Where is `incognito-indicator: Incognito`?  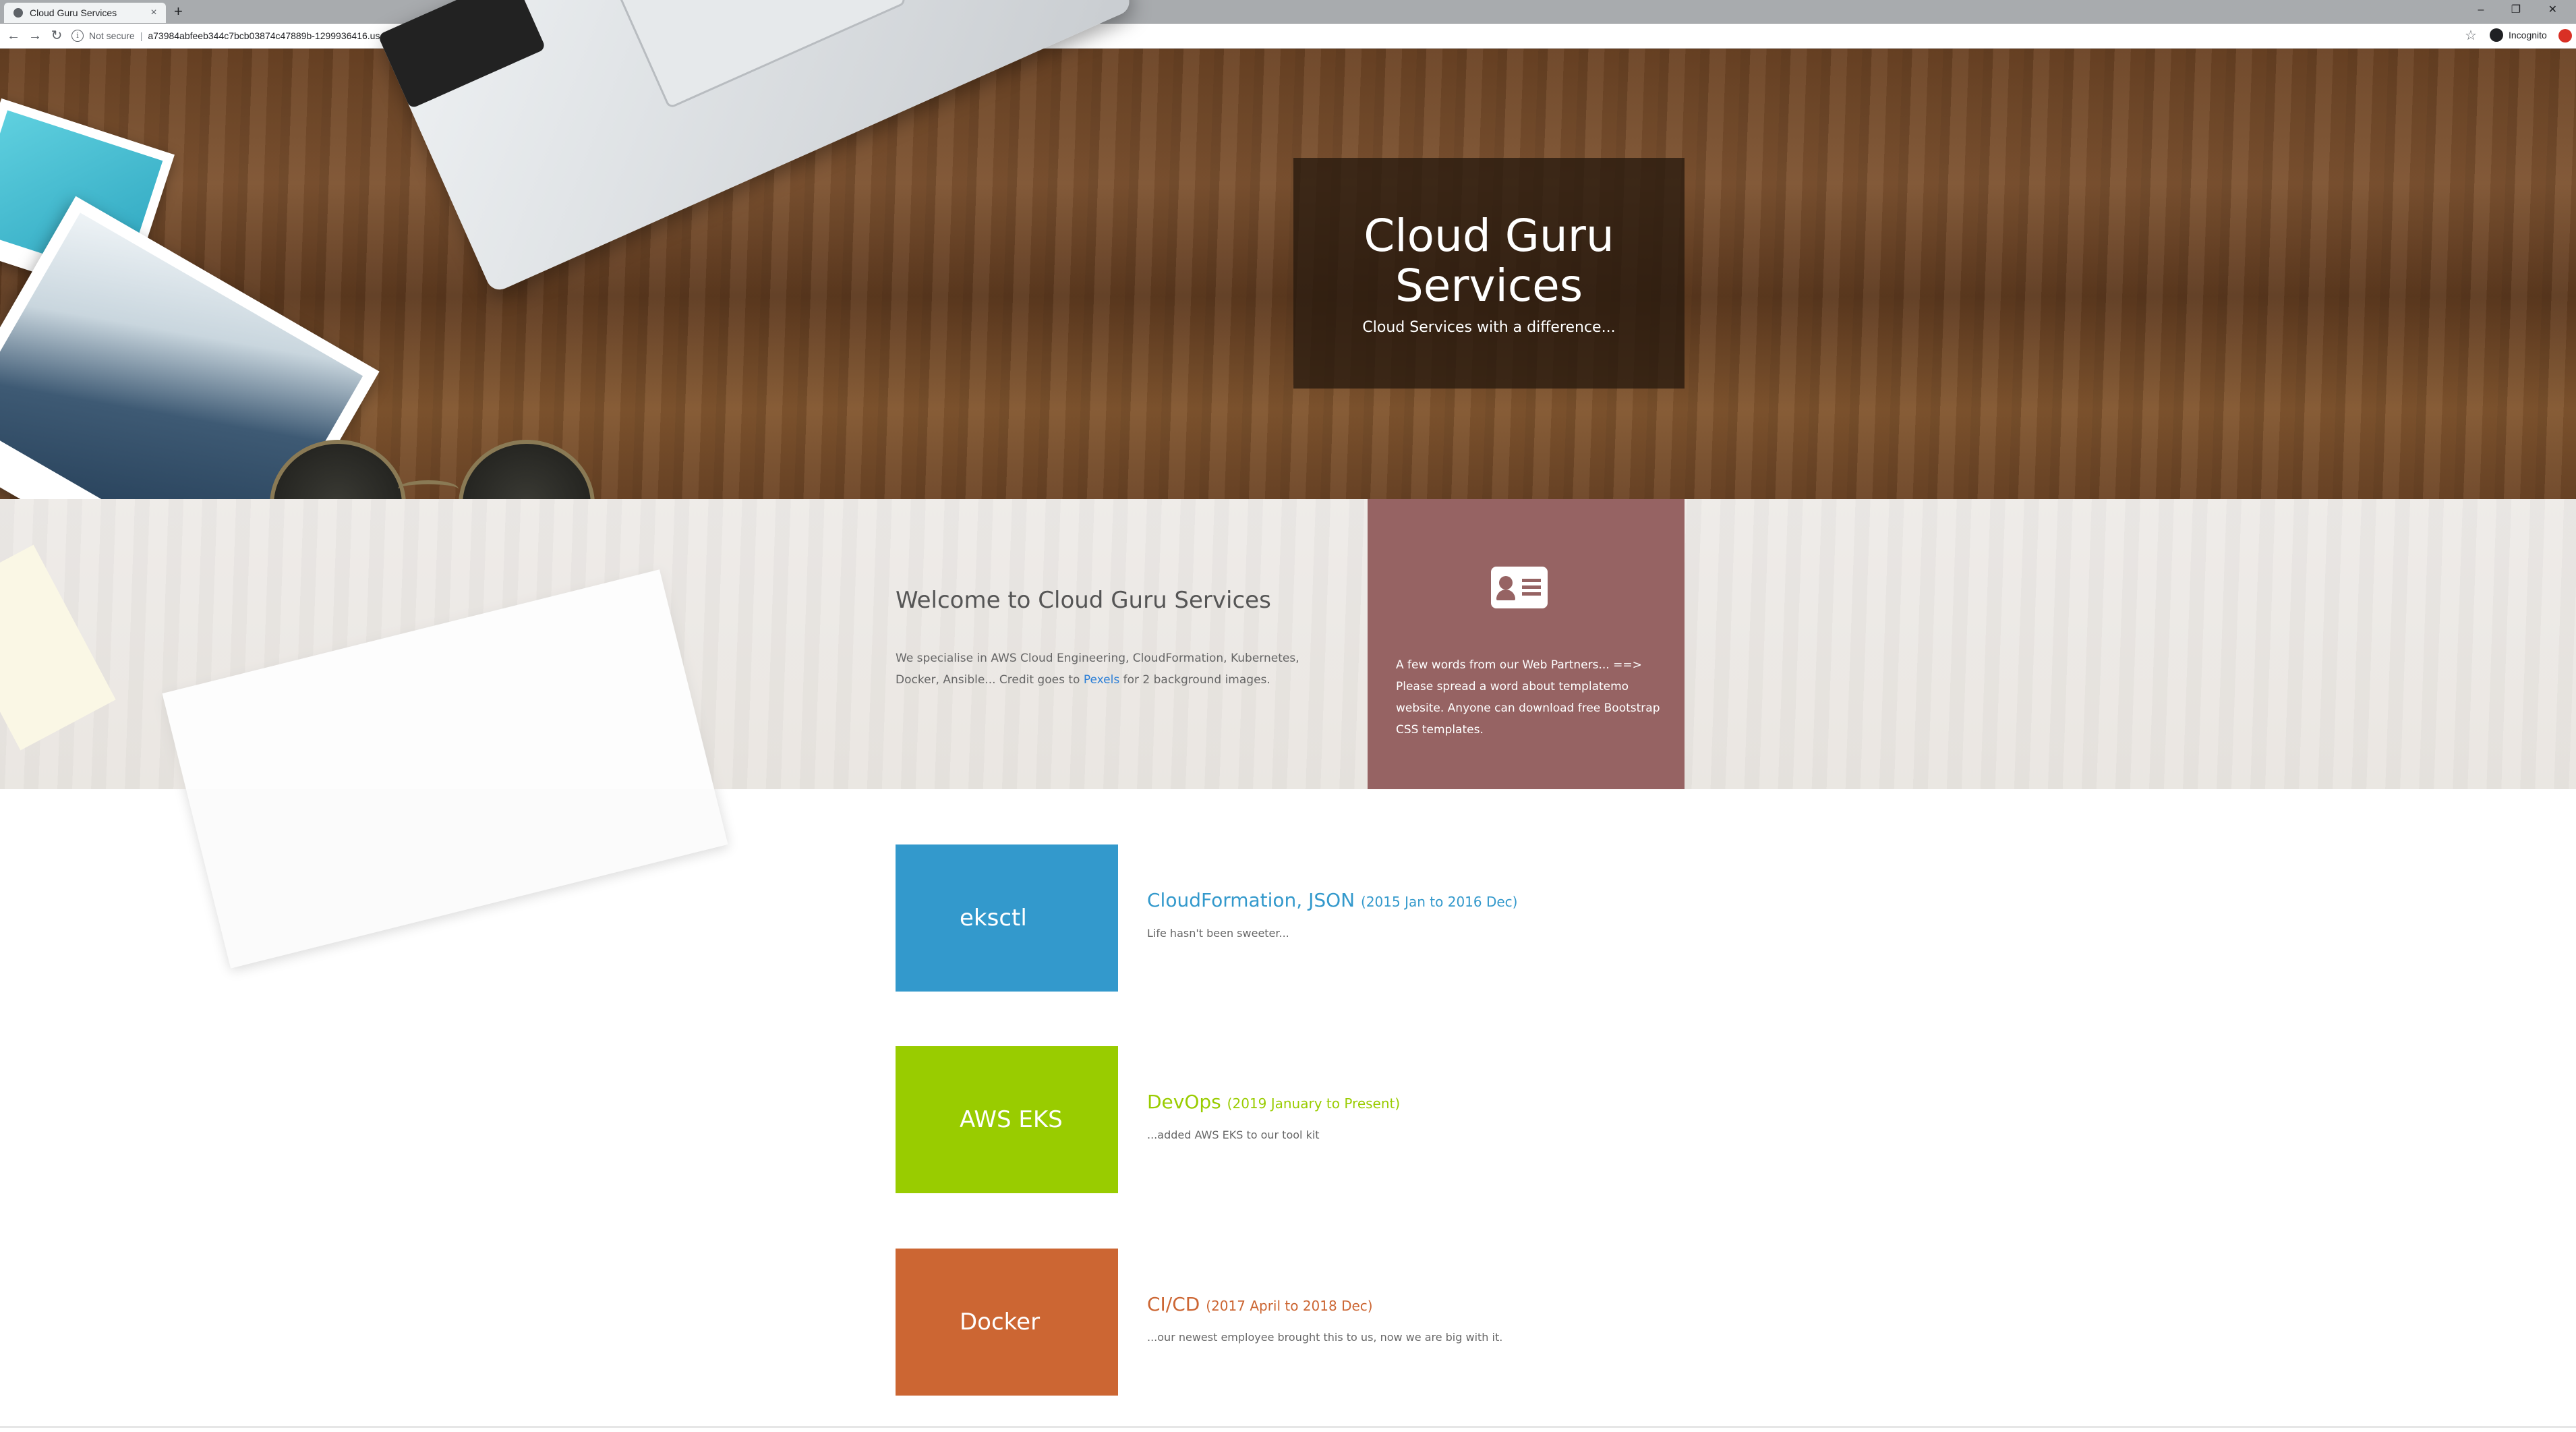 incognito-indicator: Incognito is located at coordinates (2519, 35).